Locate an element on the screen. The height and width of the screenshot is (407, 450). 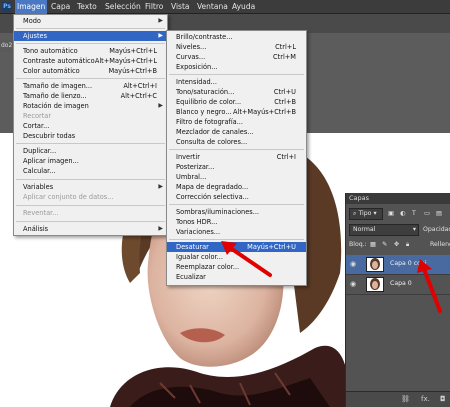
opacity-label: Opacidad is located at coordinates (436, 229).